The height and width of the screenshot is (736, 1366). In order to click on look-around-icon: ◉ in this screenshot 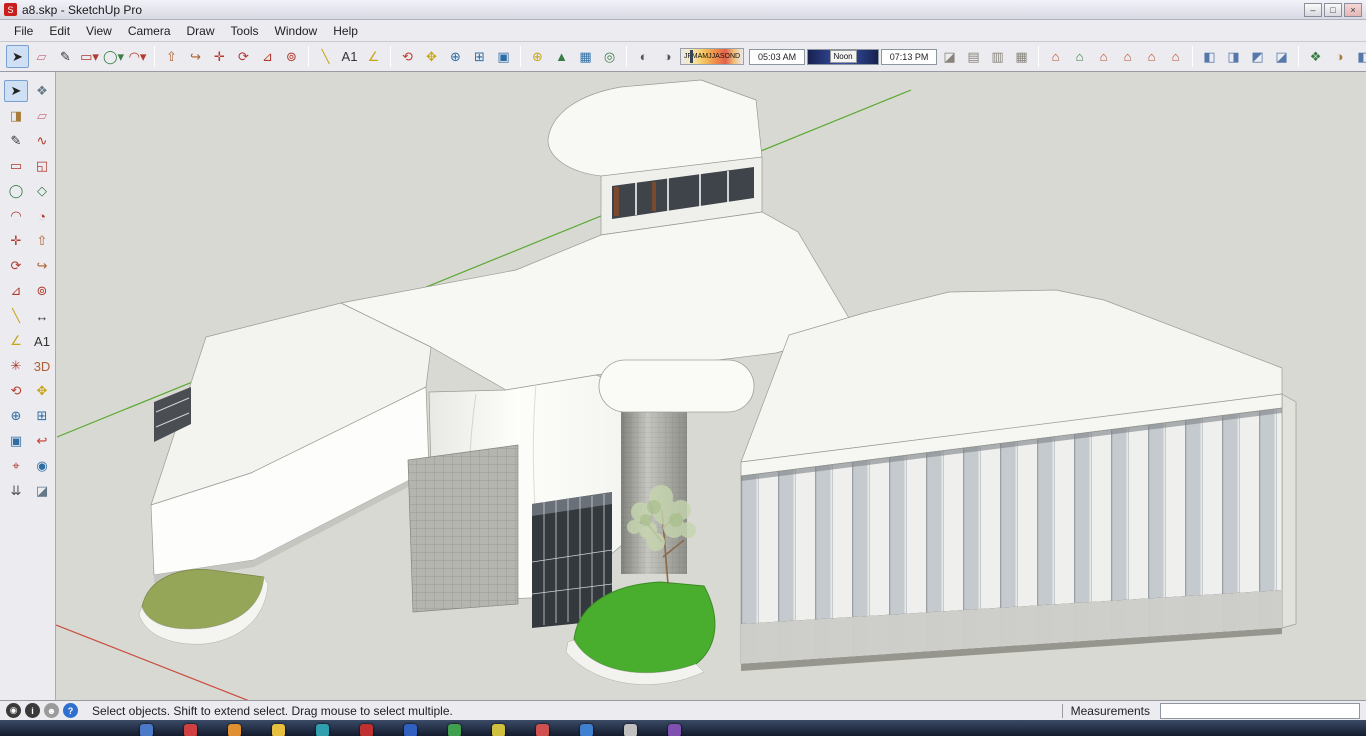, I will do `click(42, 466)`.